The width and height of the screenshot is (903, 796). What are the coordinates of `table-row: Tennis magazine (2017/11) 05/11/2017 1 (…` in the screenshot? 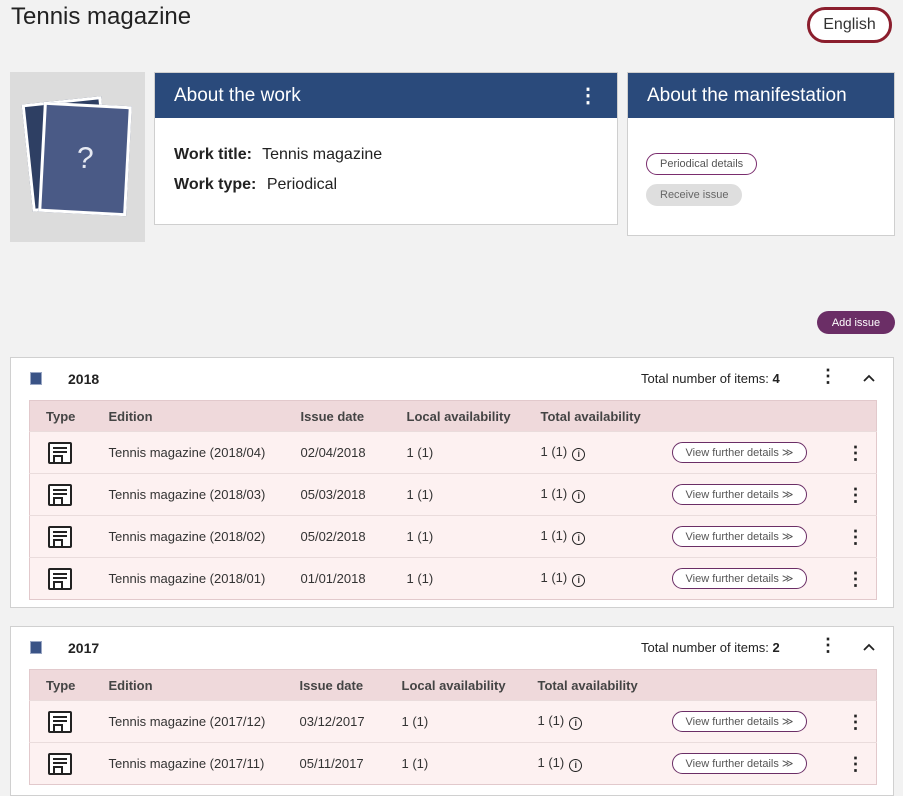 It's located at (453, 763).